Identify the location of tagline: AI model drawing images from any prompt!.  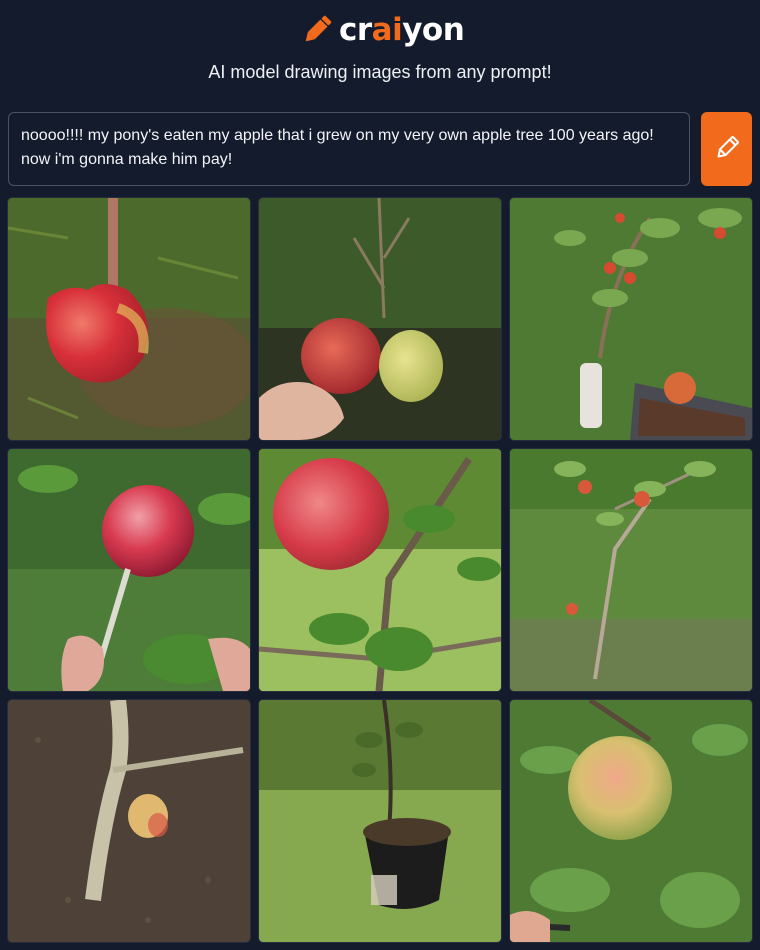
(380, 72).